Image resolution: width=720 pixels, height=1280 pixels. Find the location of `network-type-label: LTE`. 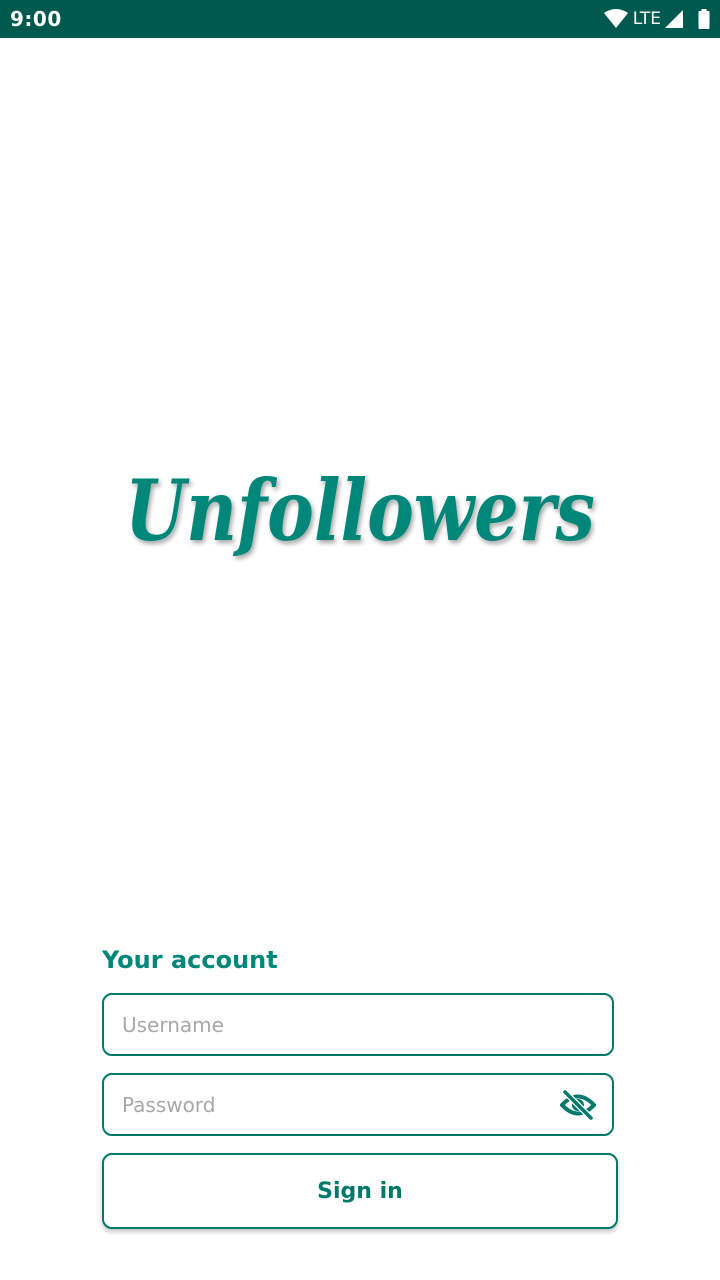

network-type-label: LTE is located at coordinates (646, 19).